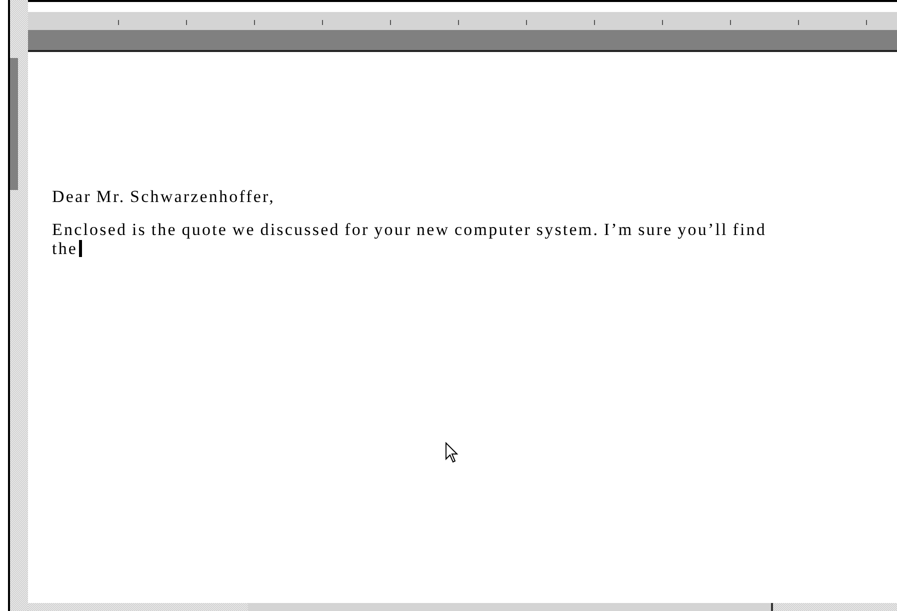  What do you see at coordinates (14, 124) in the screenshot?
I see `scroll-thumb` at bounding box center [14, 124].